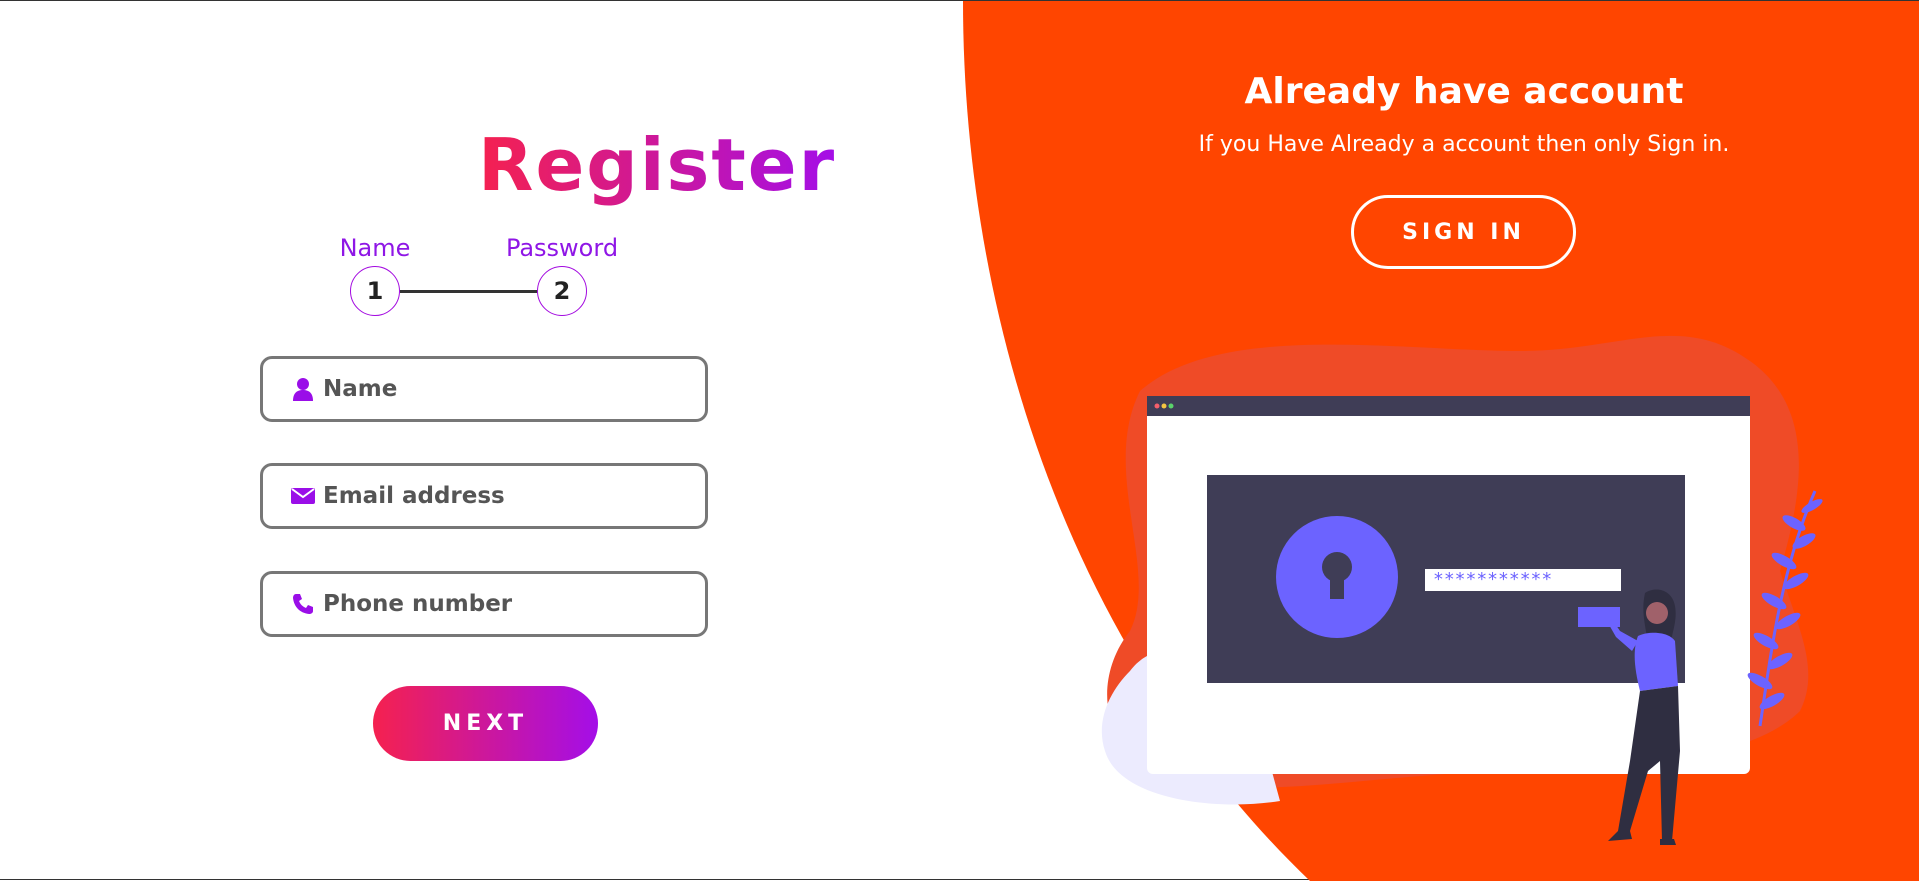 The width and height of the screenshot is (1919, 881). What do you see at coordinates (1164, 406) in the screenshot?
I see `window-dot-yellow` at bounding box center [1164, 406].